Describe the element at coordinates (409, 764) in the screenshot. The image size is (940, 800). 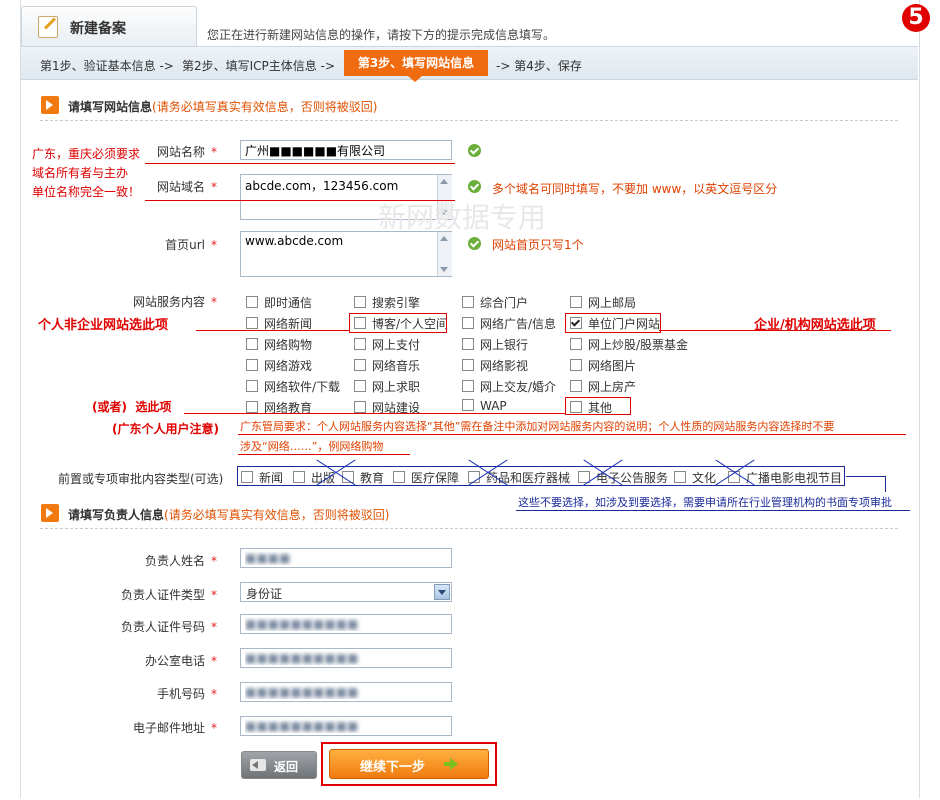
I see `next-button: 继续下一步` at that location.